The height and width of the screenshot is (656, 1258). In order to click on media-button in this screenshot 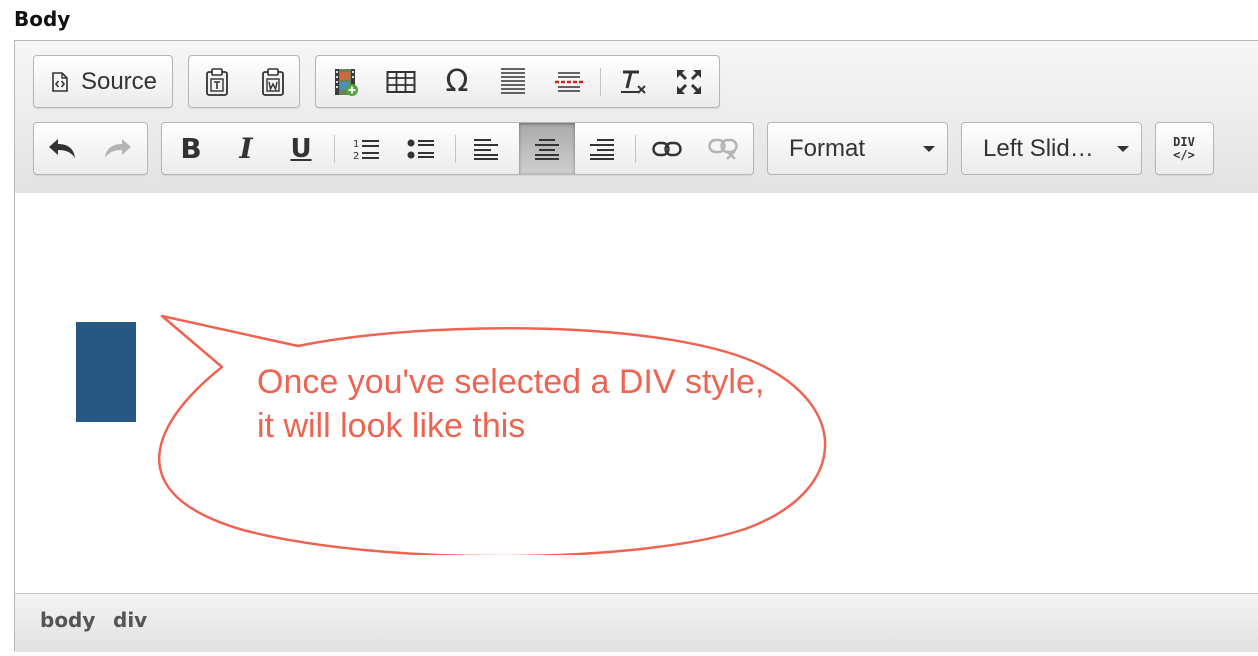, I will do `click(346, 81)`.